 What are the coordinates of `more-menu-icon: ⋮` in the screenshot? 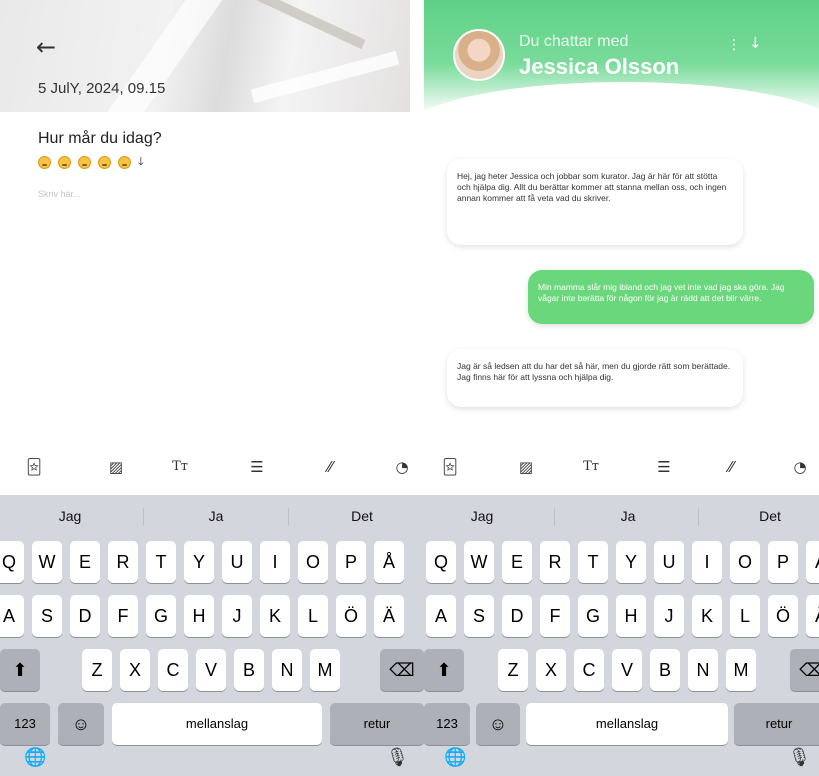 It's located at (734, 45).